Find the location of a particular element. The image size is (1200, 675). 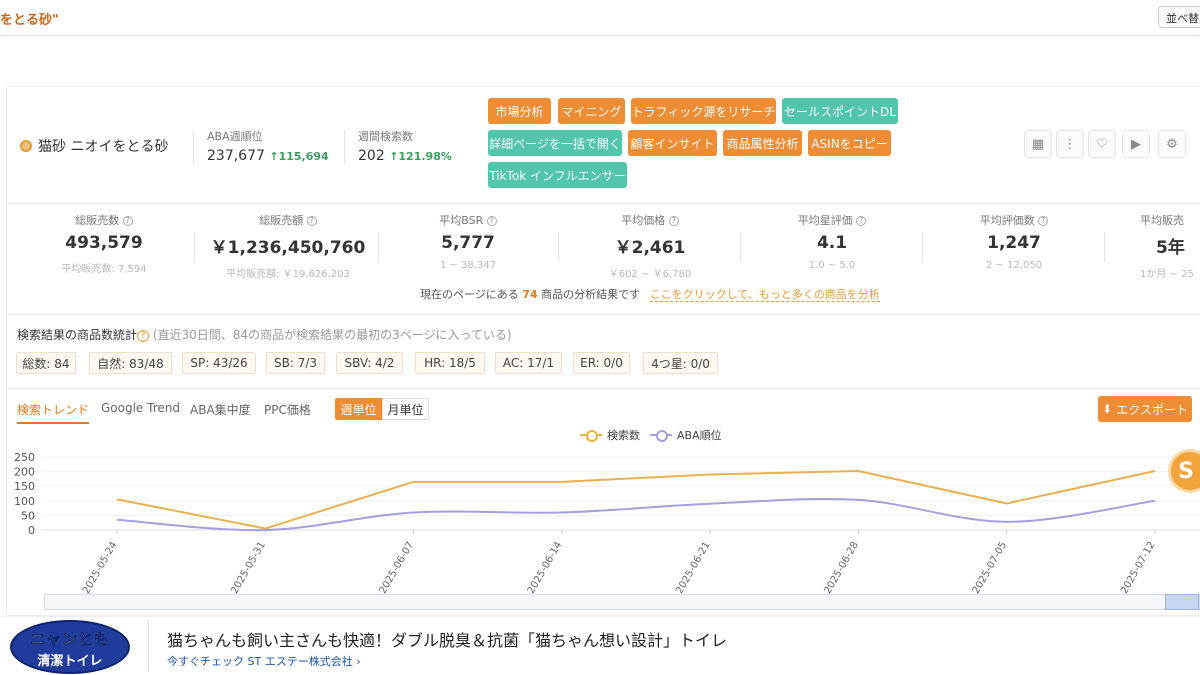

x-tick-label: 2025-07-12 is located at coordinates (1138, 567).